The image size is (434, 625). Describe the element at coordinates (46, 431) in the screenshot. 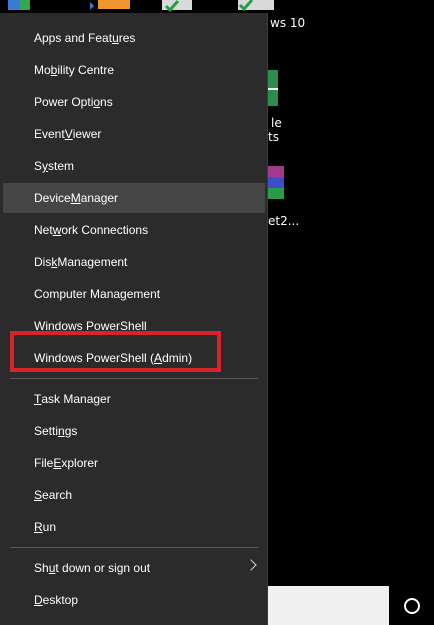

I see `menu-item-label: Setti` at that location.